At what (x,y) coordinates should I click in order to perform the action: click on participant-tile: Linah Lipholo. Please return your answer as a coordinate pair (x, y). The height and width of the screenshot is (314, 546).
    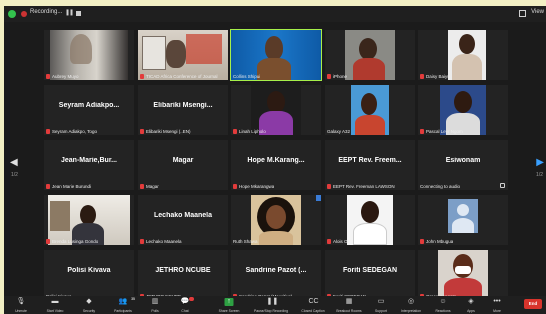
    Looking at the image, I should click on (276, 110).